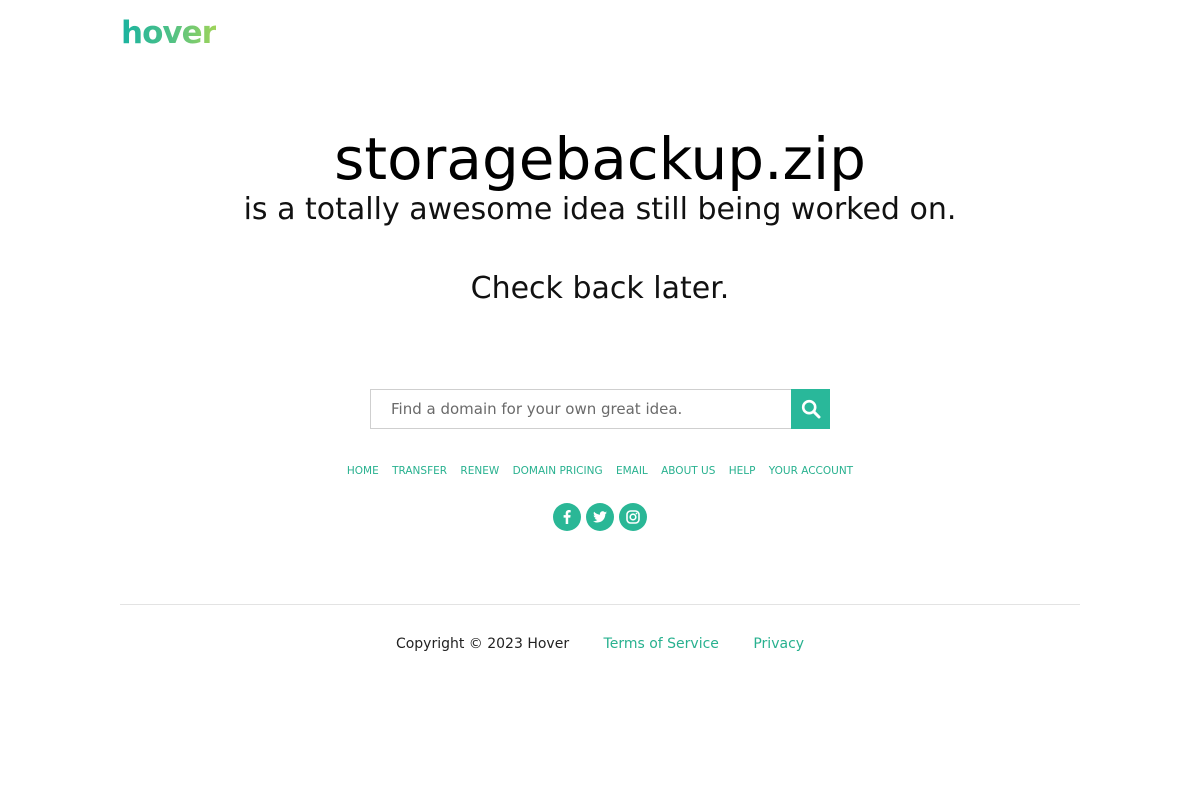 The width and height of the screenshot is (1200, 800). Describe the element at coordinates (479, 471) in the screenshot. I see `nav-renew: RENEW` at that location.